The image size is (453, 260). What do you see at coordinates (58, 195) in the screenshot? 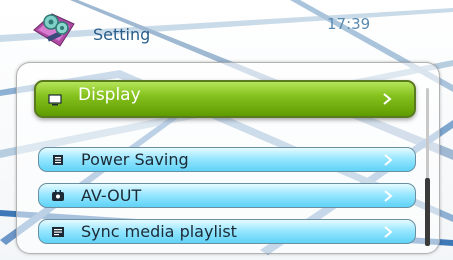
I see `av-out-icon` at bounding box center [58, 195].